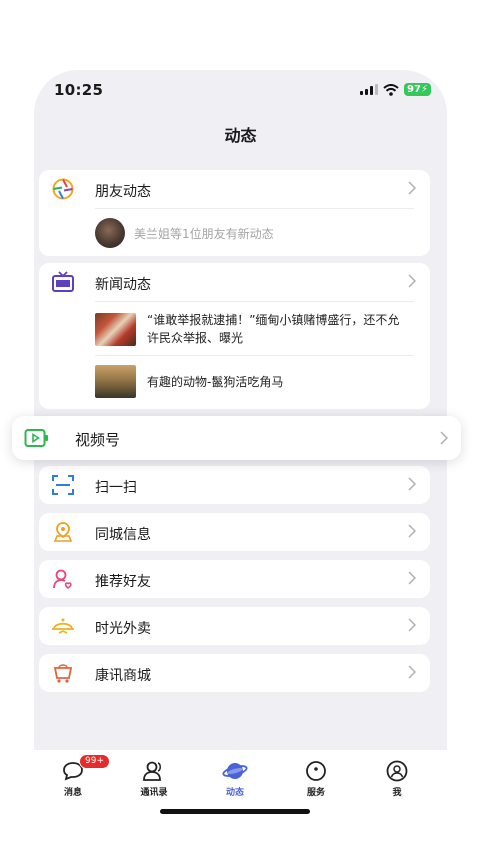 The image size is (480, 853). I want to click on tab-me: 我, so click(397, 779).